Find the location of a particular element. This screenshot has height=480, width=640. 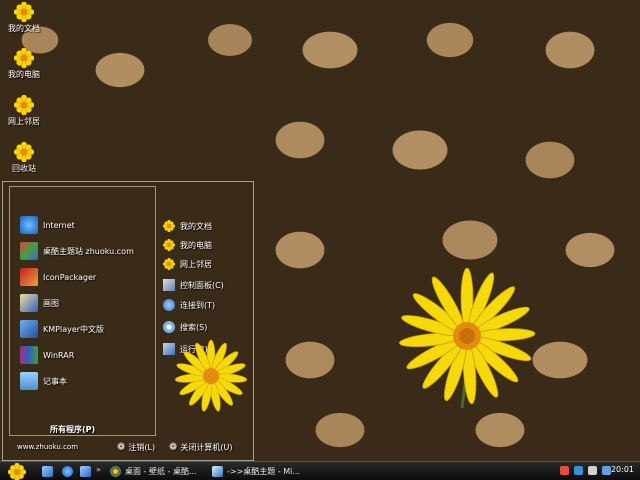

desktop-icon-label: 回收站 is located at coordinates (24, 168).